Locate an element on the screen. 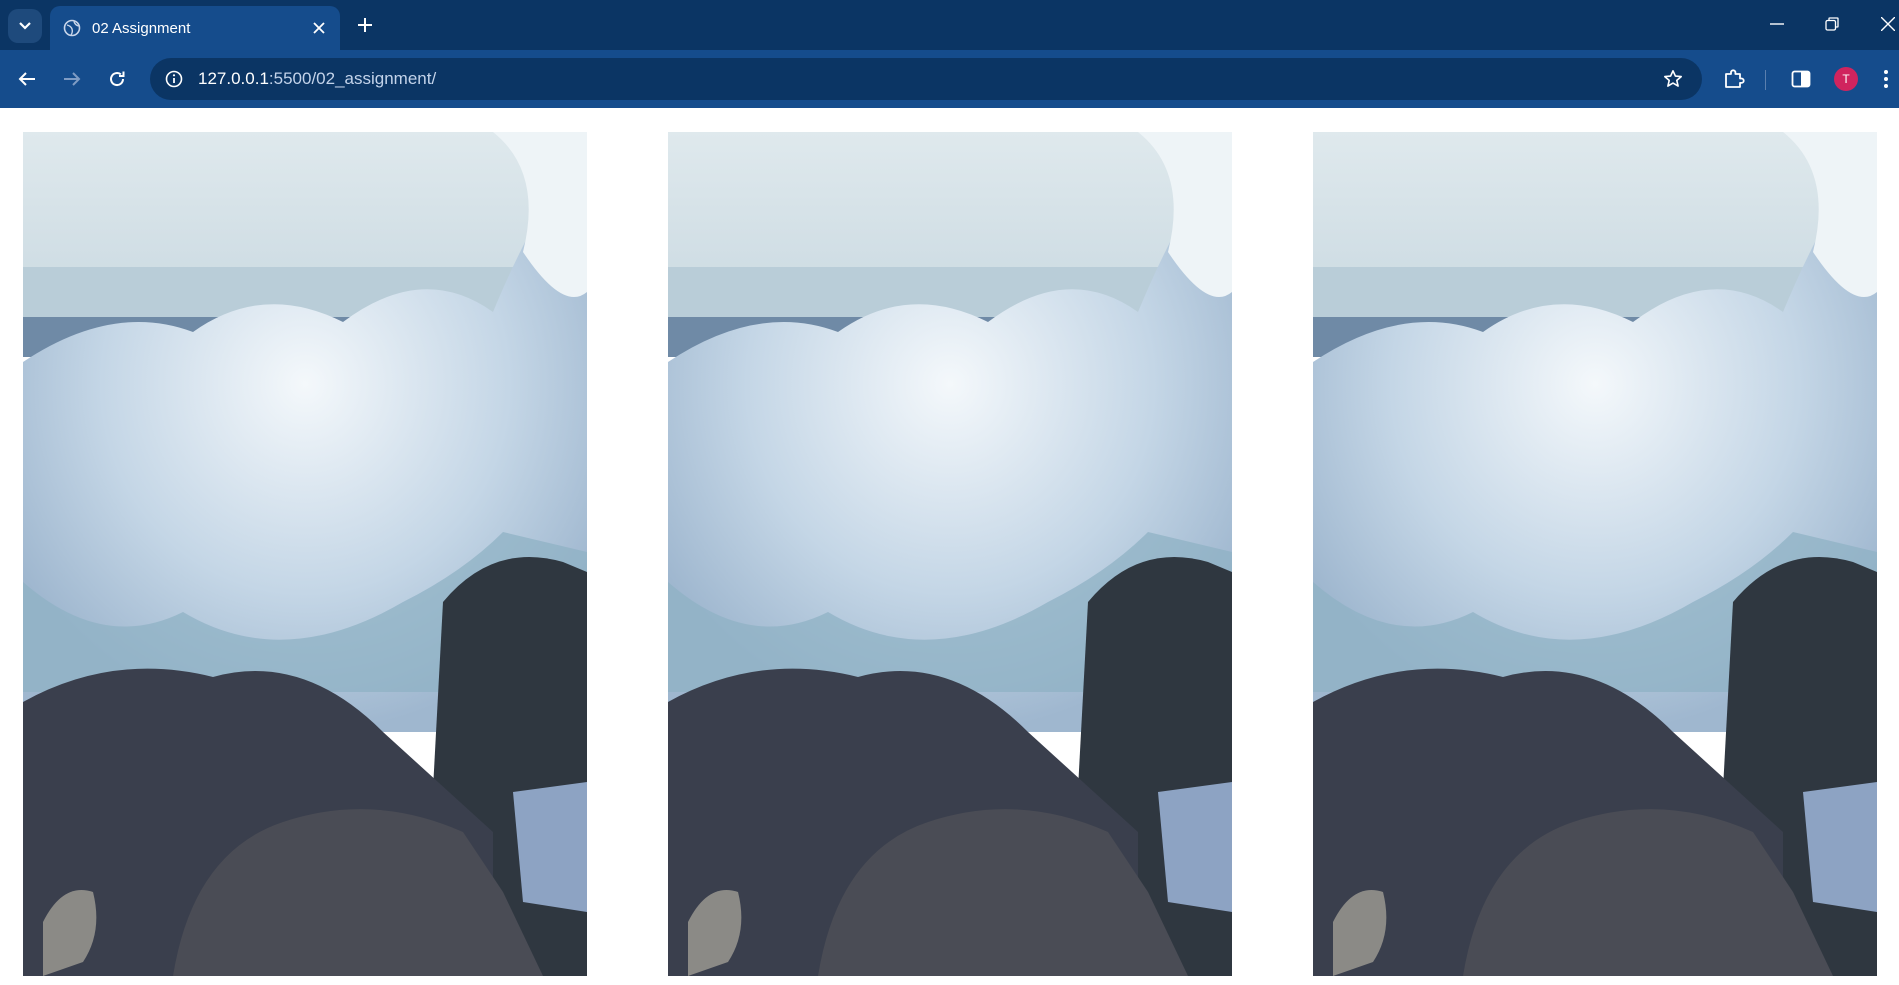 The image size is (1899, 985). forward-button is located at coordinates (72, 79).